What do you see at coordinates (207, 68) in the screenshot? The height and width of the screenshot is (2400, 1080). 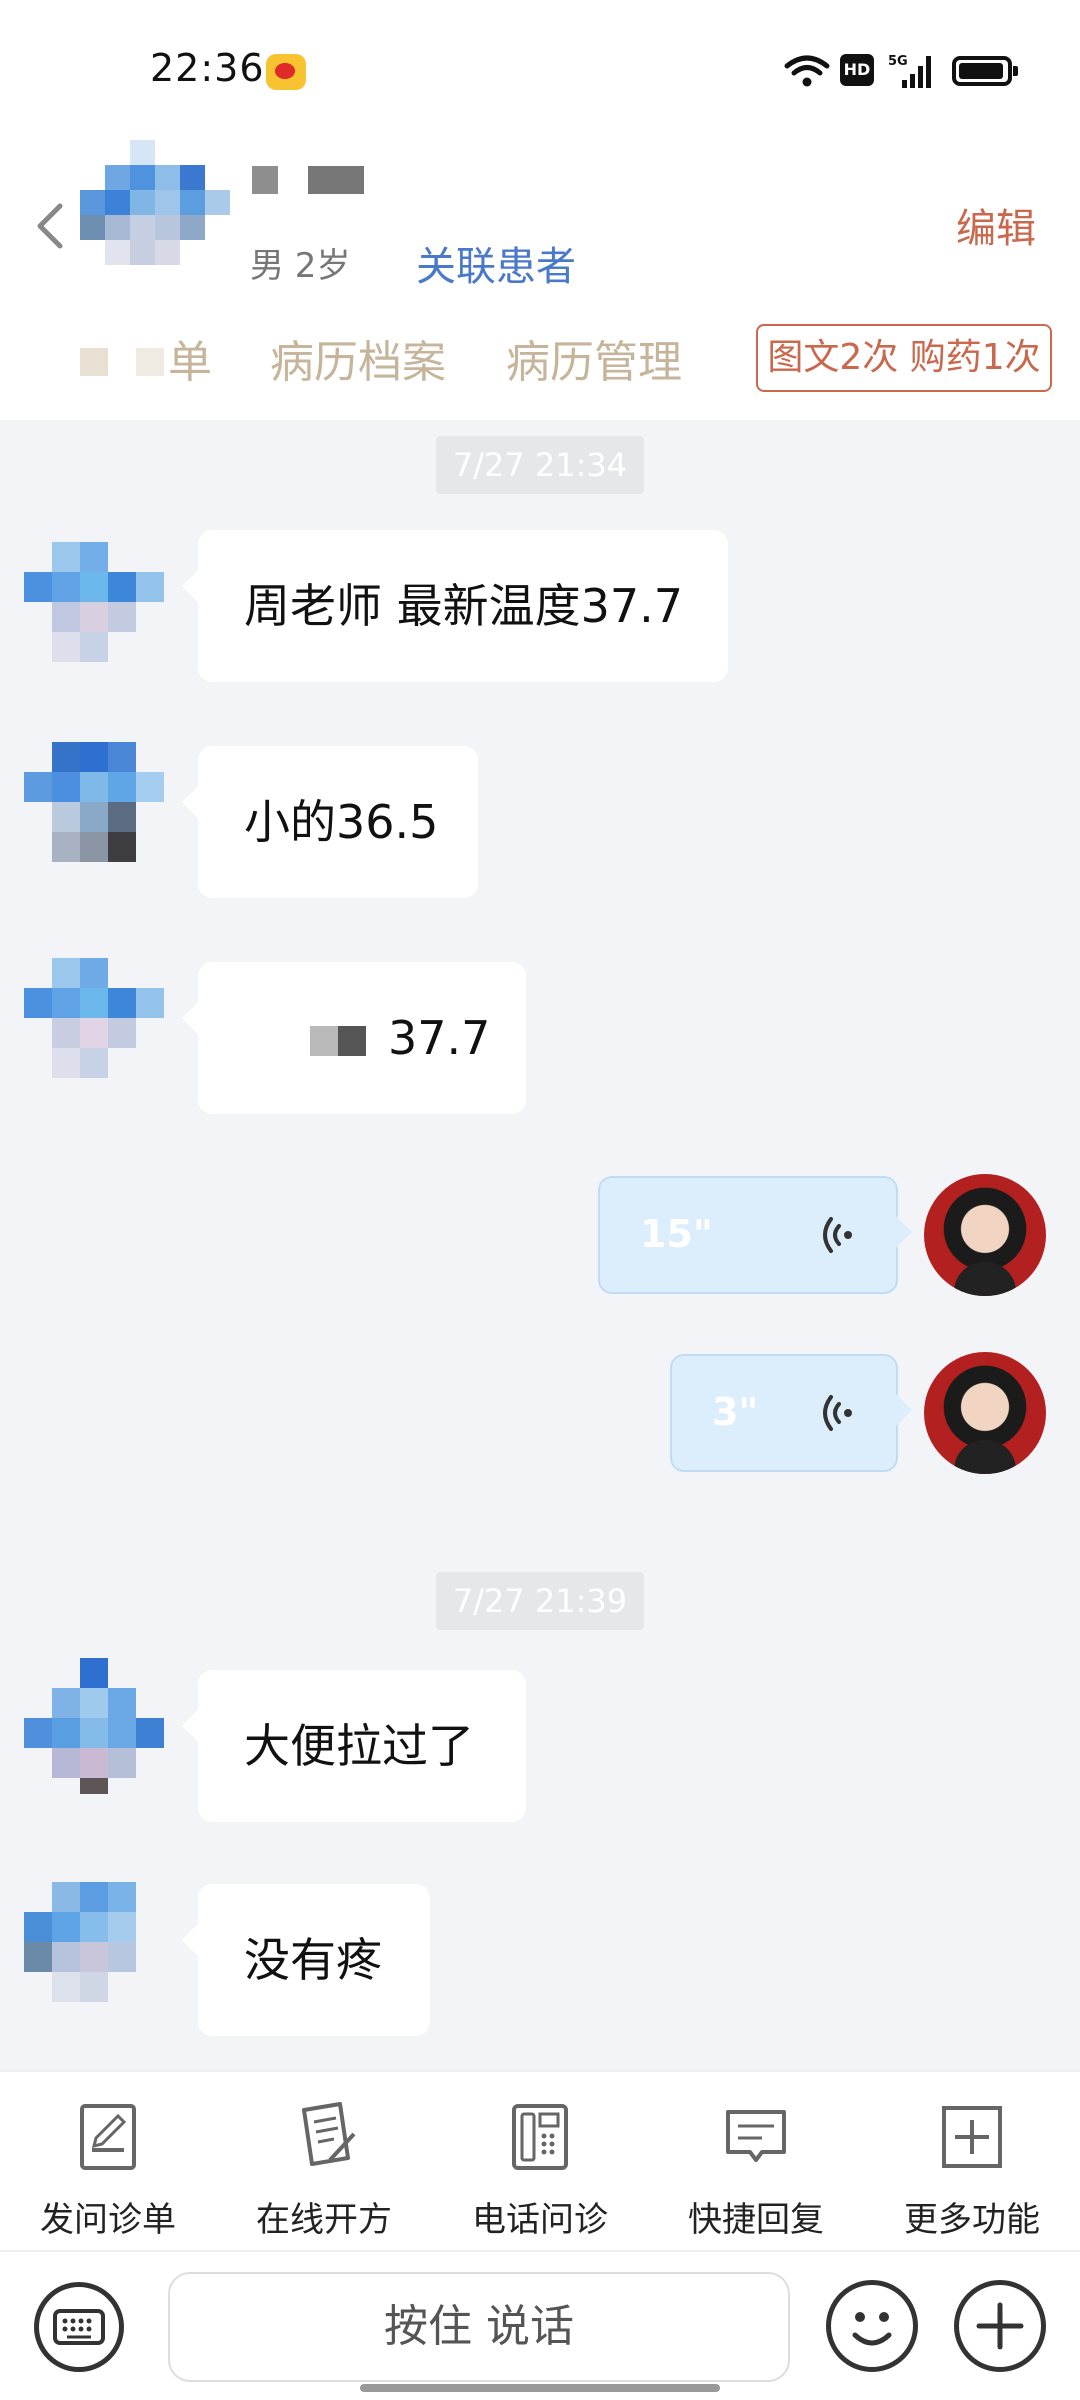 I see `status-time: 22:36` at bounding box center [207, 68].